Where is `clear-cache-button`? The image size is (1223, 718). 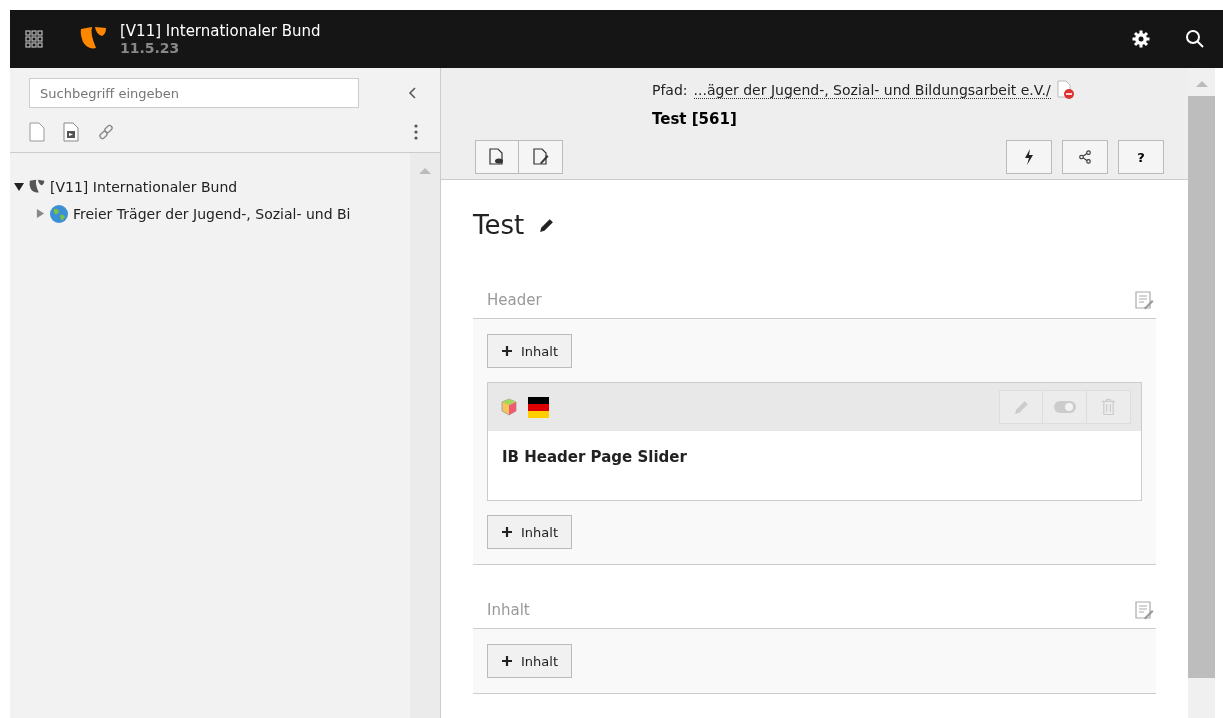 clear-cache-button is located at coordinates (1029, 157).